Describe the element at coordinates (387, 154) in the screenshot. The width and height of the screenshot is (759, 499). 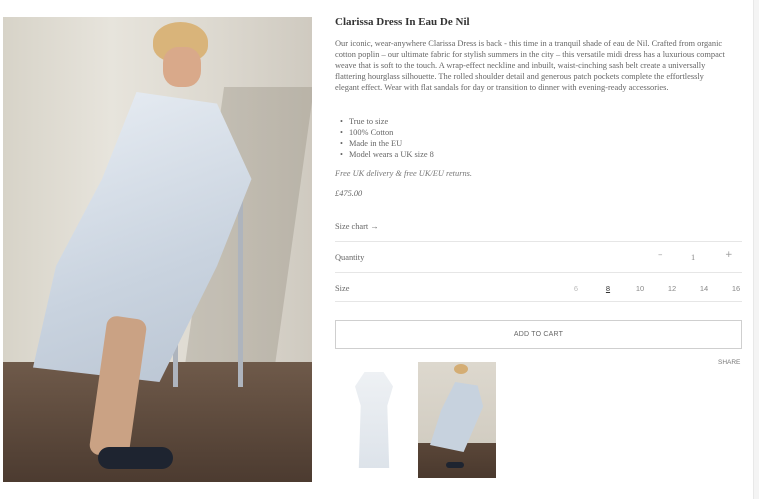
I see `feature-item: Model wears a UK size 8` at that location.